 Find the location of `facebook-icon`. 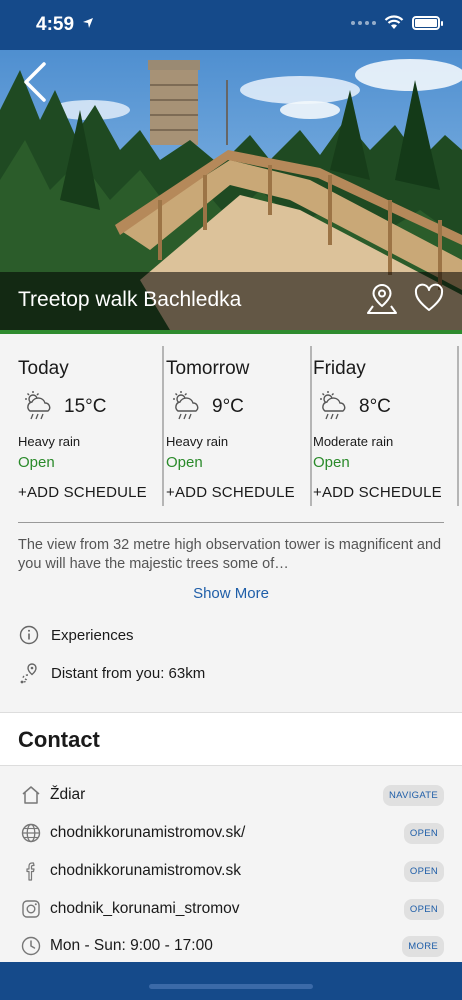

facebook-icon is located at coordinates (30, 871).